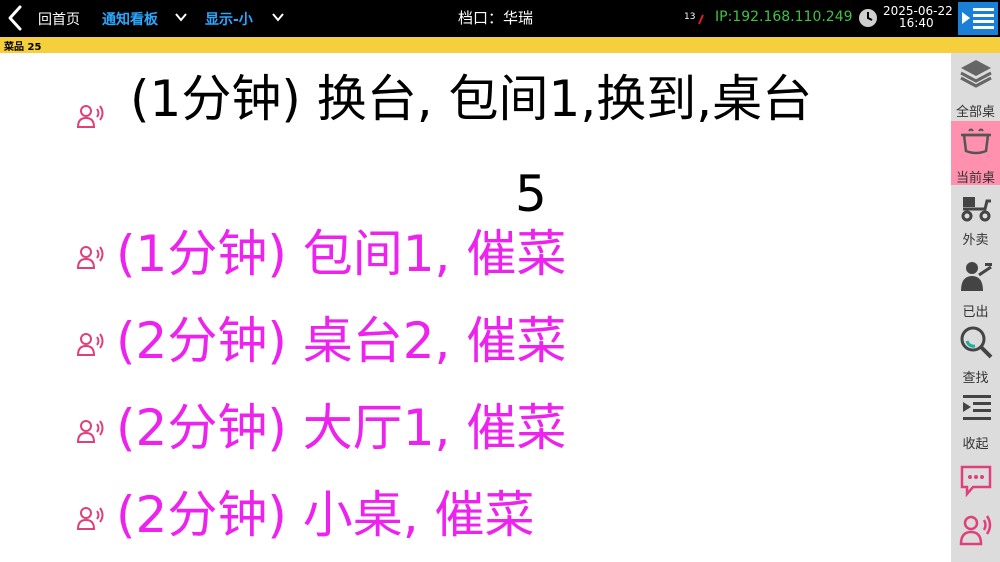 The height and width of the screenshot is (562, 1000). What do you see at coordinates (341, 428) in the screenshot?
I see `notification-text: (2分钟) 大厅1, 催菜` at bounding box center [341, 428].